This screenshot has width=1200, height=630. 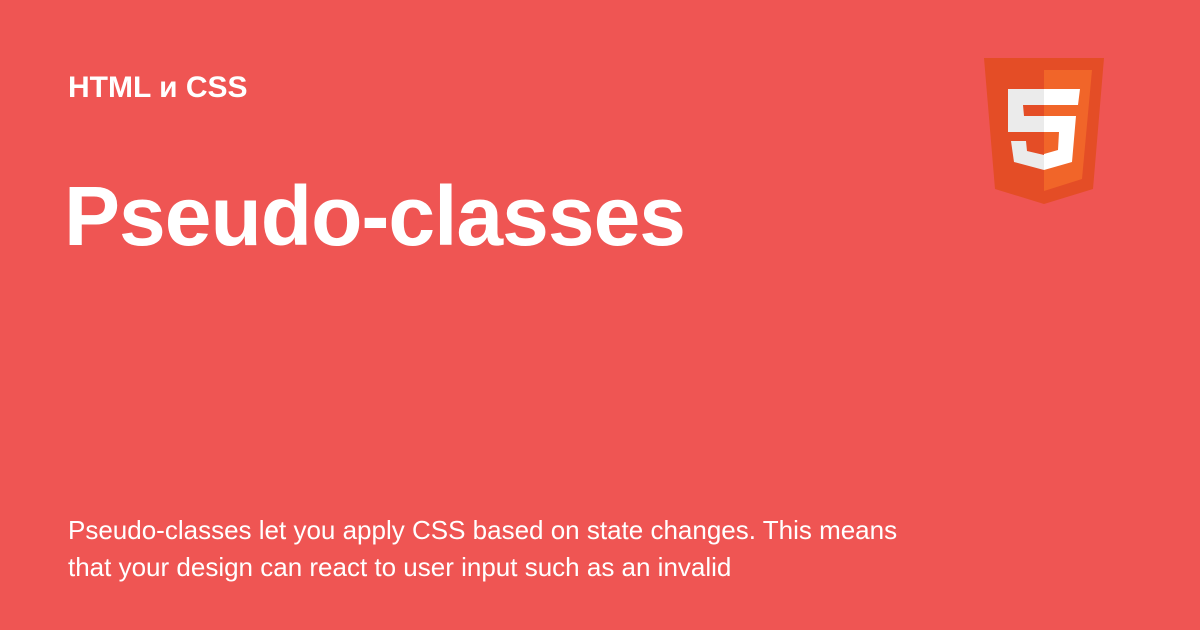 What do you see at coordinates (158, 87) in the screenshot?
I see `category-label: HTML и CSS` at bounding box center [158, 87].